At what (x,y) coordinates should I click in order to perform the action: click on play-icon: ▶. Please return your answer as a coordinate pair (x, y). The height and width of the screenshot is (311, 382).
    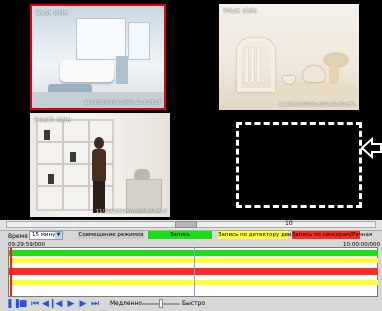
    Looking at the image, I should click on (71, 304).